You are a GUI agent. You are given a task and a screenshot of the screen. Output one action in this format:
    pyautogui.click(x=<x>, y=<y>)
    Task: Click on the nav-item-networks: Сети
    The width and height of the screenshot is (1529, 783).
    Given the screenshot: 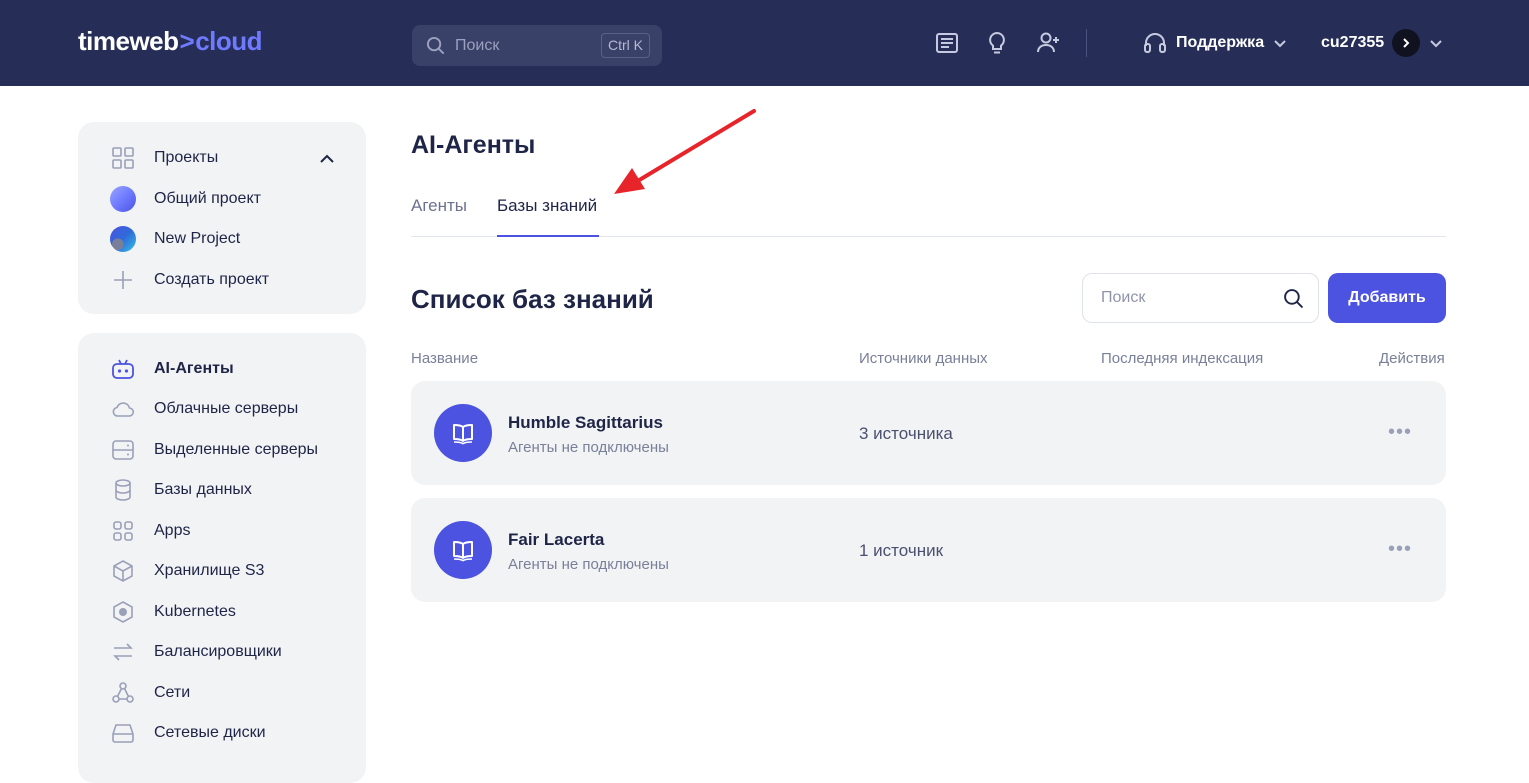 What is the action you would take?
    pyautogui.click(x=150, y=693)
    